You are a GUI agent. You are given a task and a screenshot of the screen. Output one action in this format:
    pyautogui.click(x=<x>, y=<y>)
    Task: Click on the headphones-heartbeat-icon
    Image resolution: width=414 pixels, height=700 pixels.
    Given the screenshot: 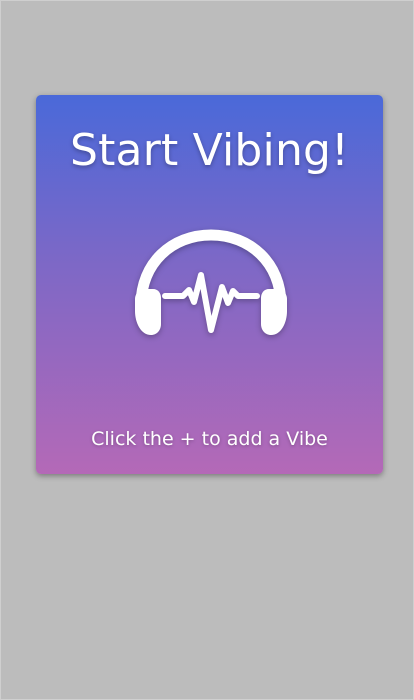 What is the action you would take?
    pyautogui.click(x=211, y=285)
    